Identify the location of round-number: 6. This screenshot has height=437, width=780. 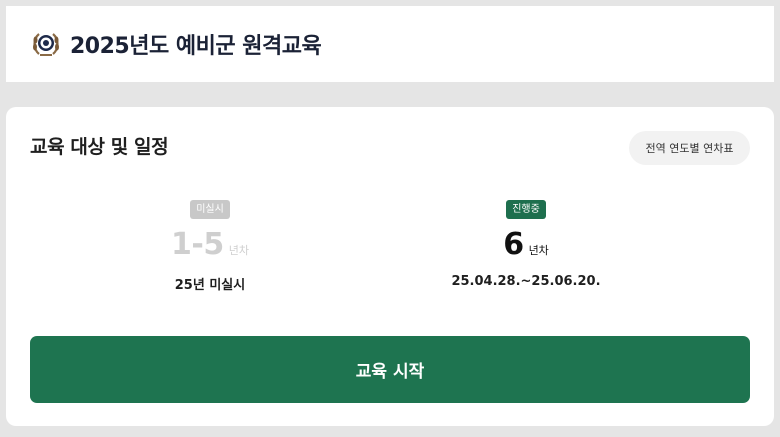
(513, 244).